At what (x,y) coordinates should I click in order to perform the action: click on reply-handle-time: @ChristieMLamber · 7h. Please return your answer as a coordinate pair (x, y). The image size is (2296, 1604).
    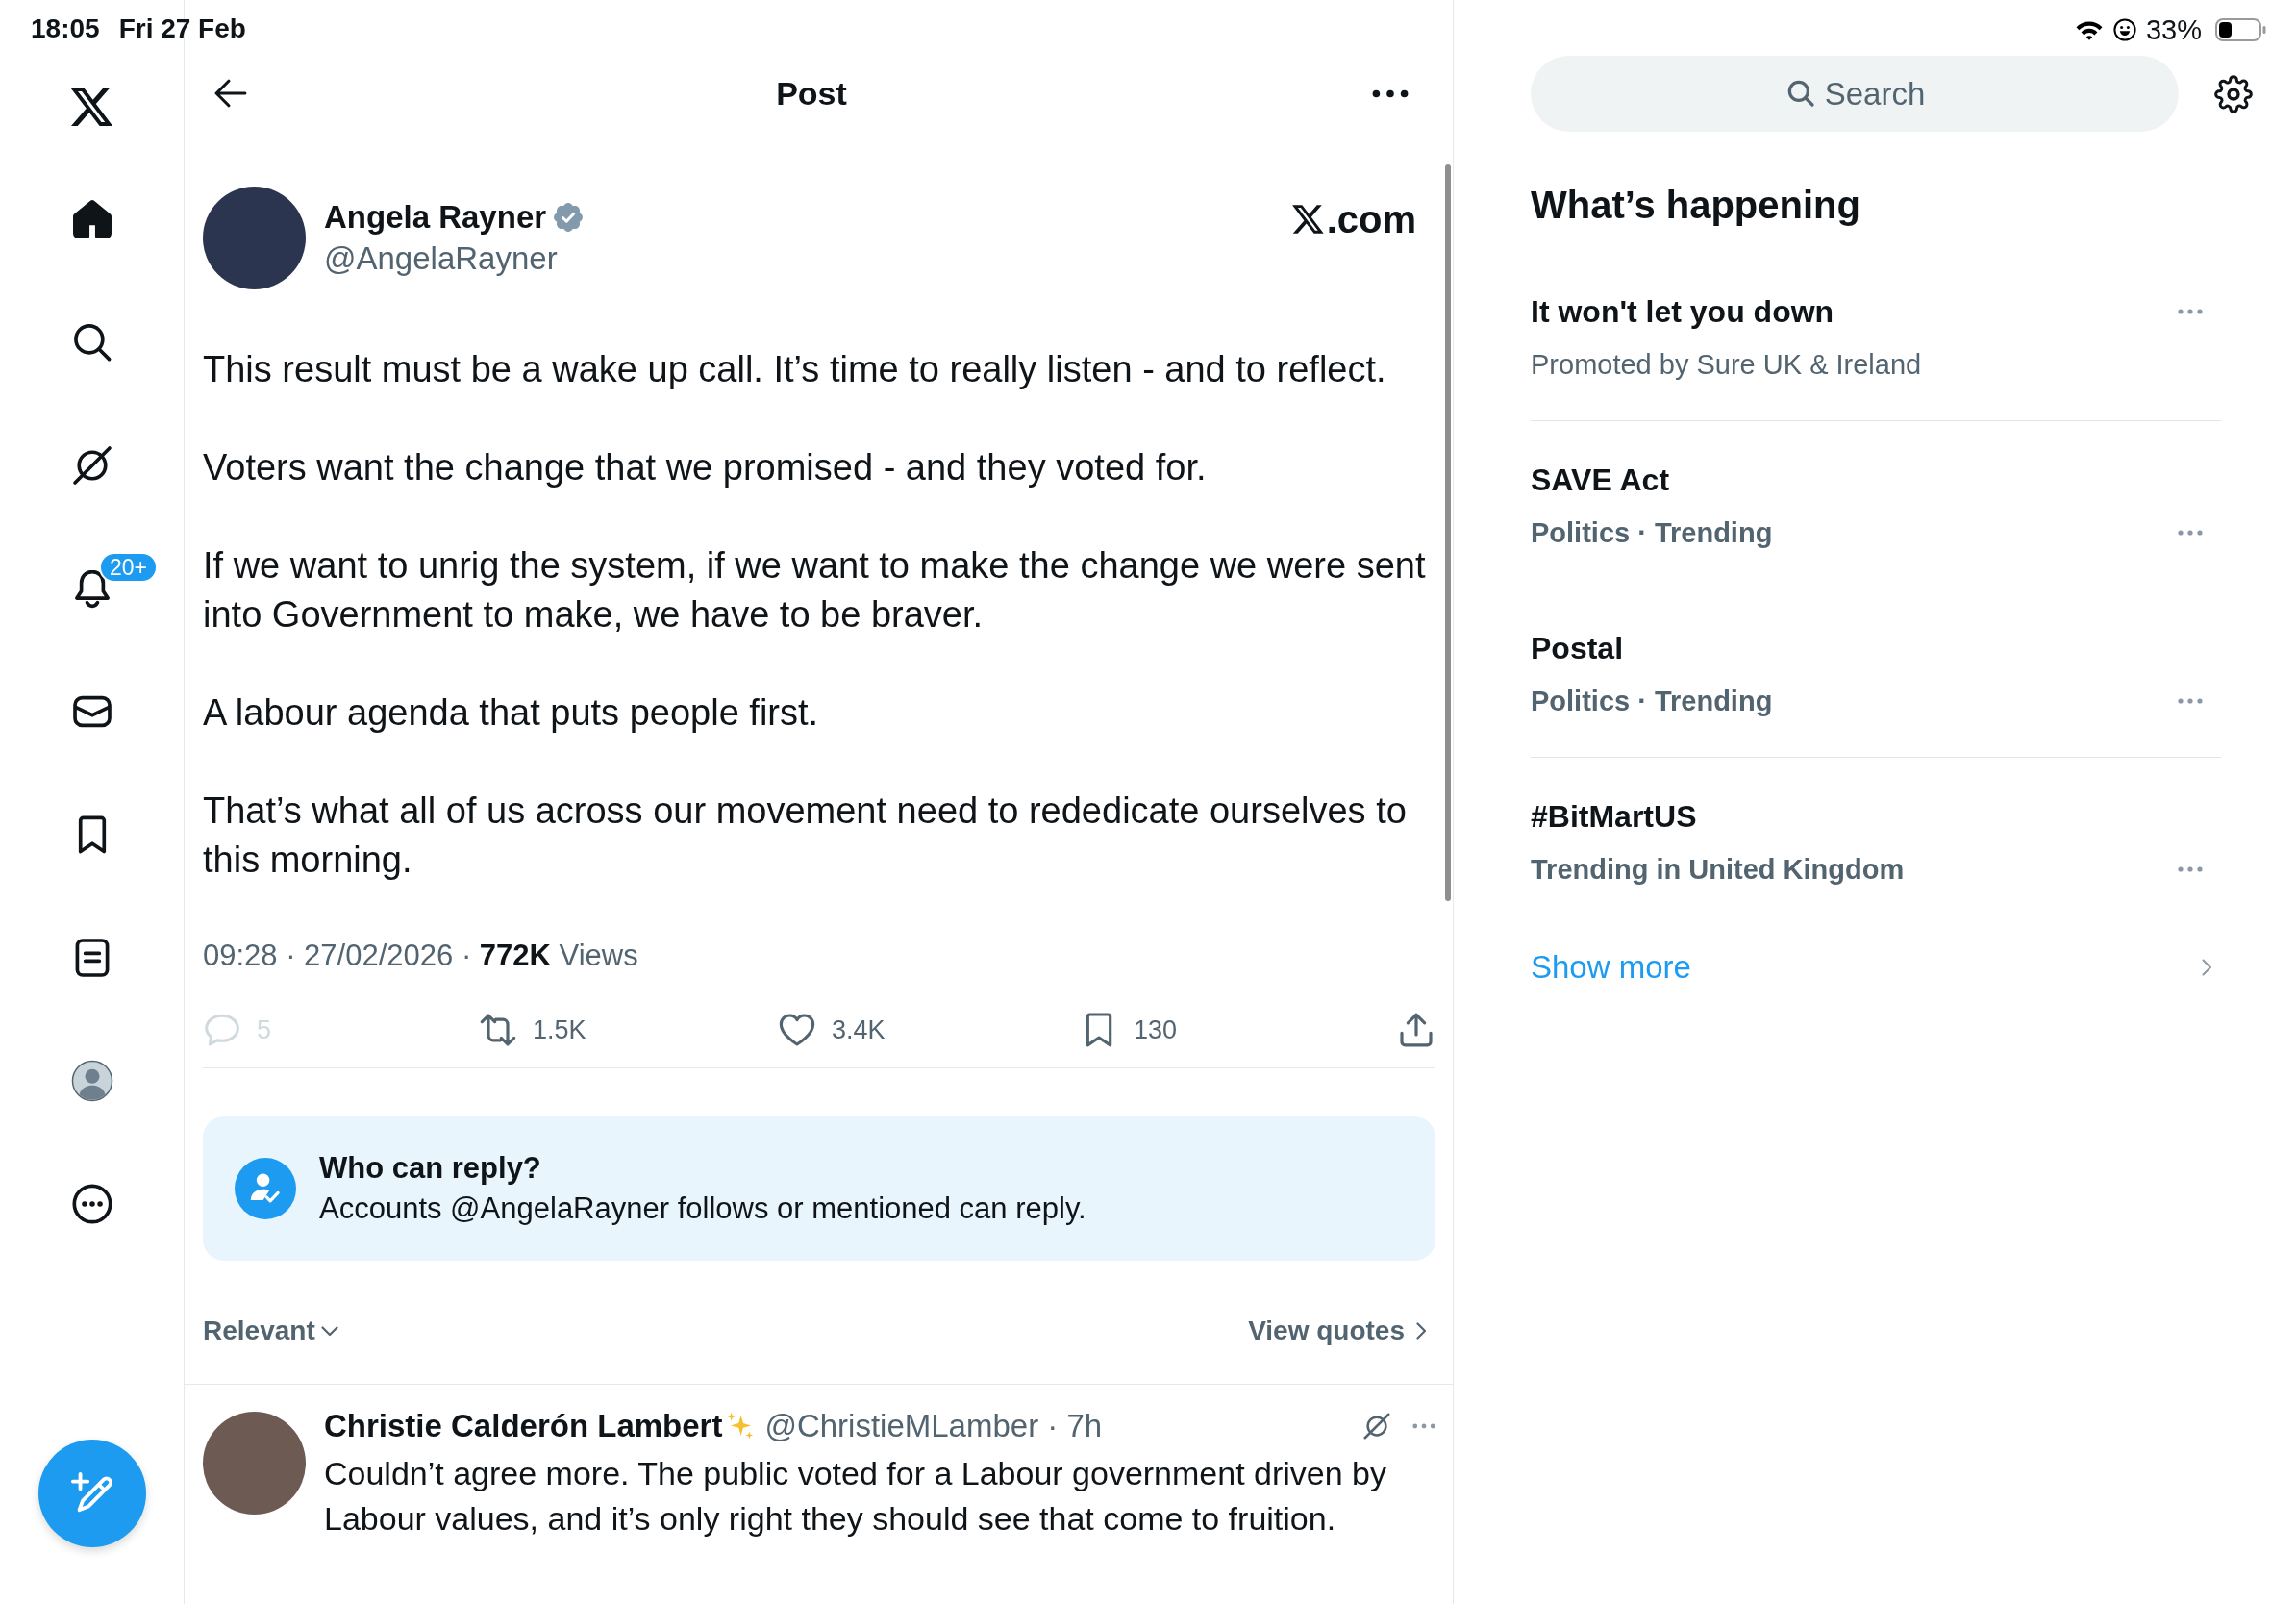
    Looking at the image, I should click on (933, 1426).